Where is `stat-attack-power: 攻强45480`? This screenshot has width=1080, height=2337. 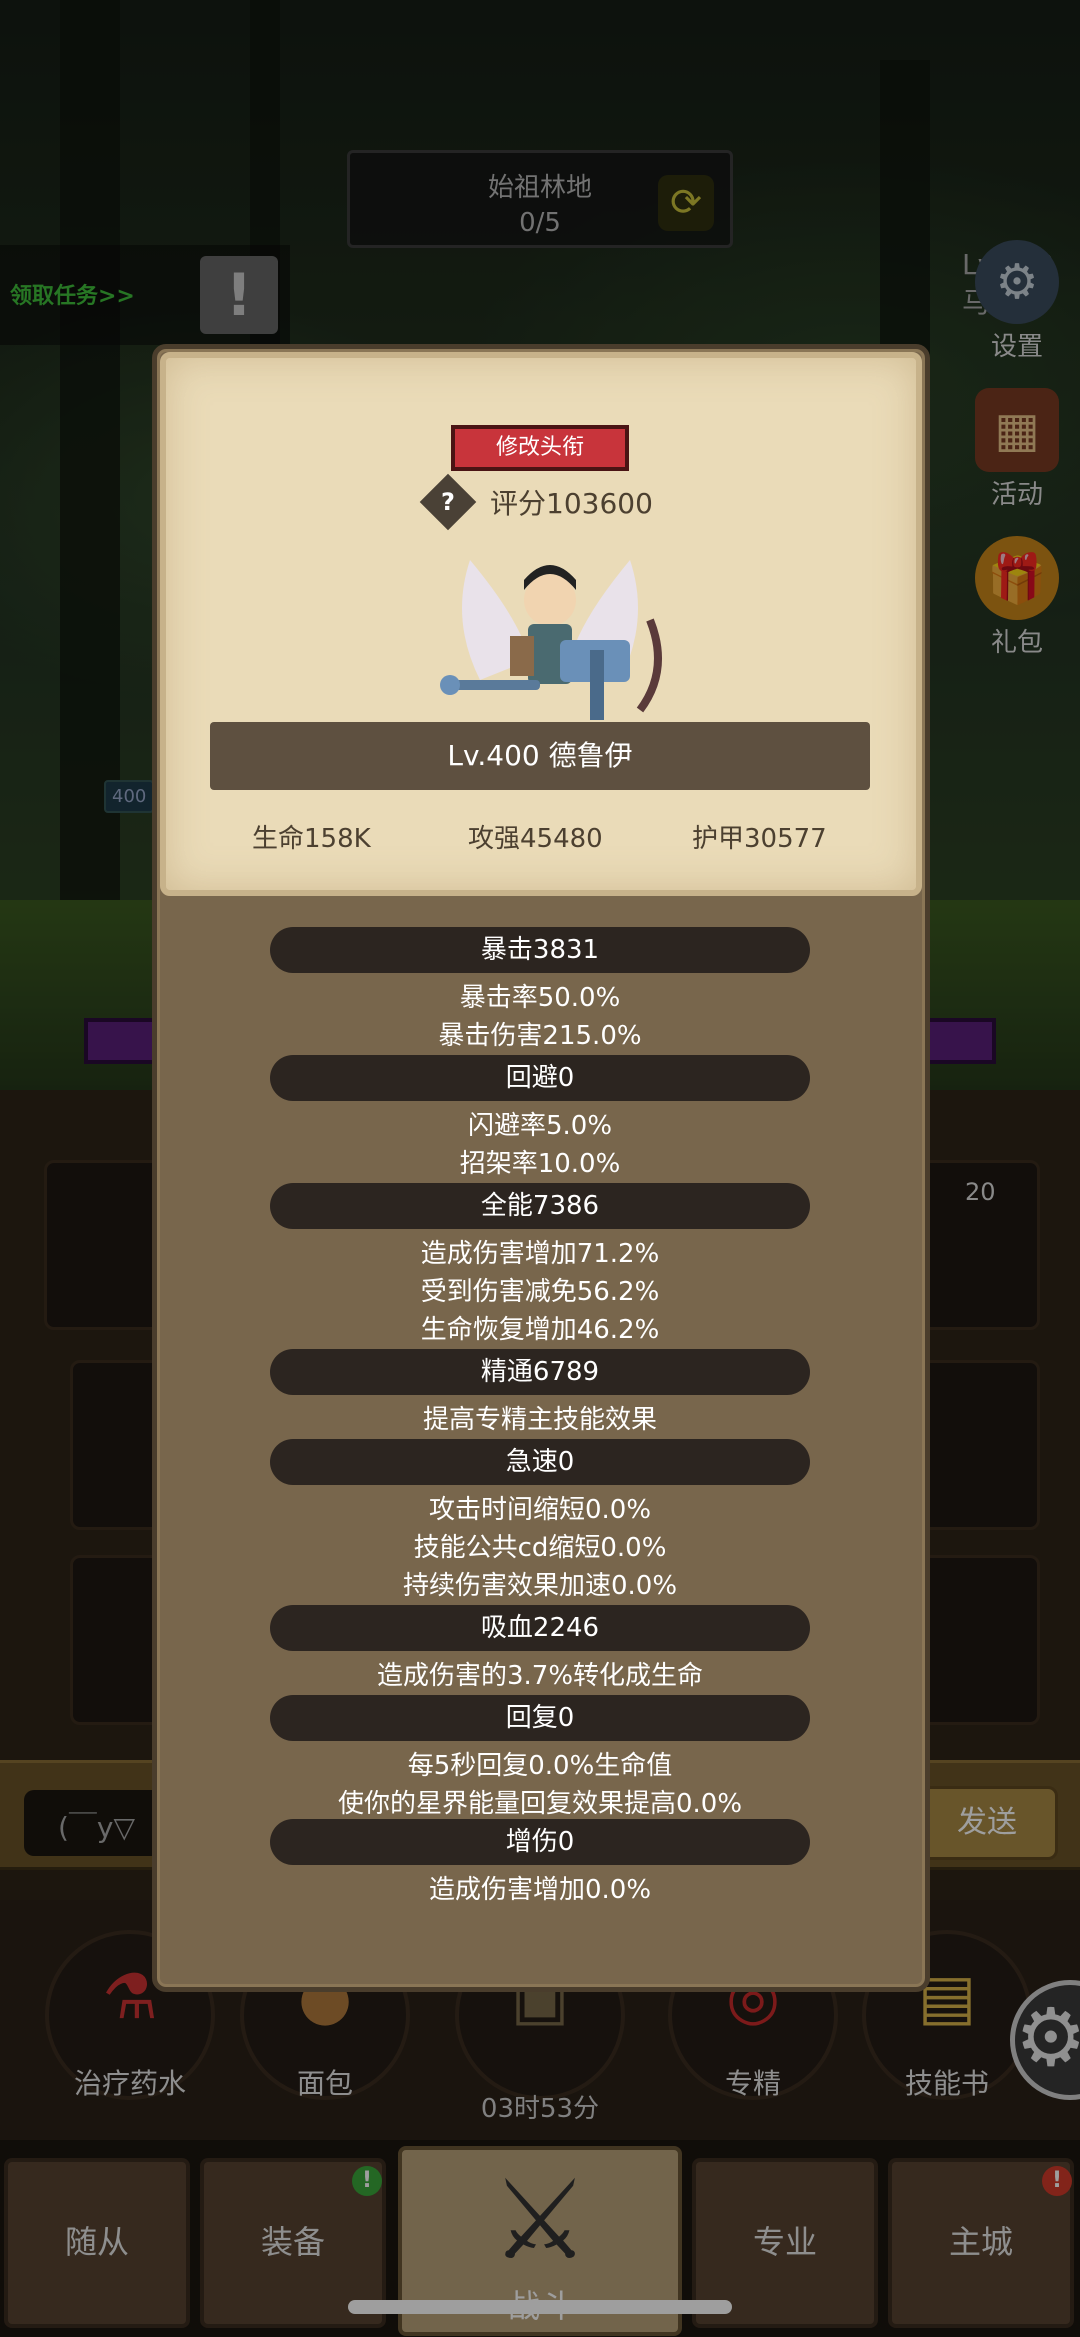
stat-attack-power: 攻强45480 is located at coordinates (535, 839).